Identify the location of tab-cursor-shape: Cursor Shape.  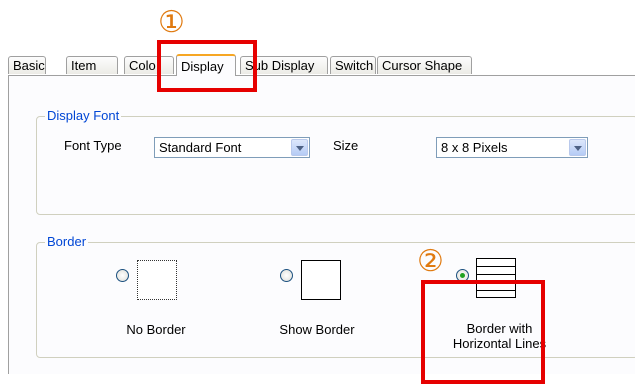
(424, 65).